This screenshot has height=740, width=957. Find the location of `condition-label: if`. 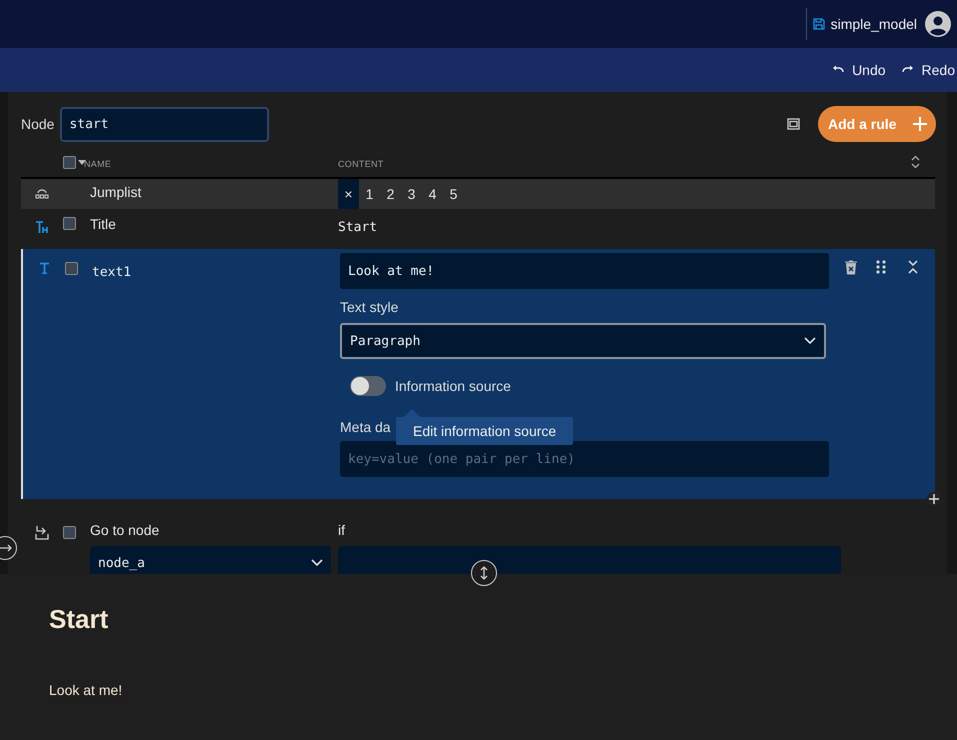

condition-label: if is located at coordinates (341, 530).